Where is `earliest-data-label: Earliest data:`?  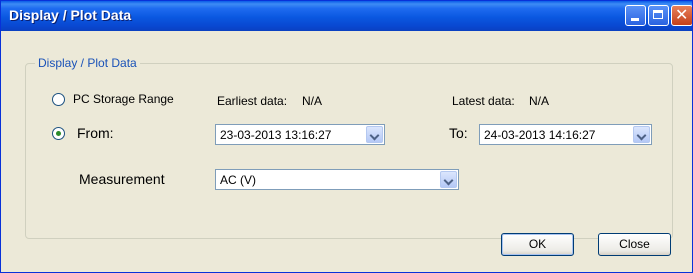
earliest-data-label: Earliest data: is located at coordinates (252, 101).